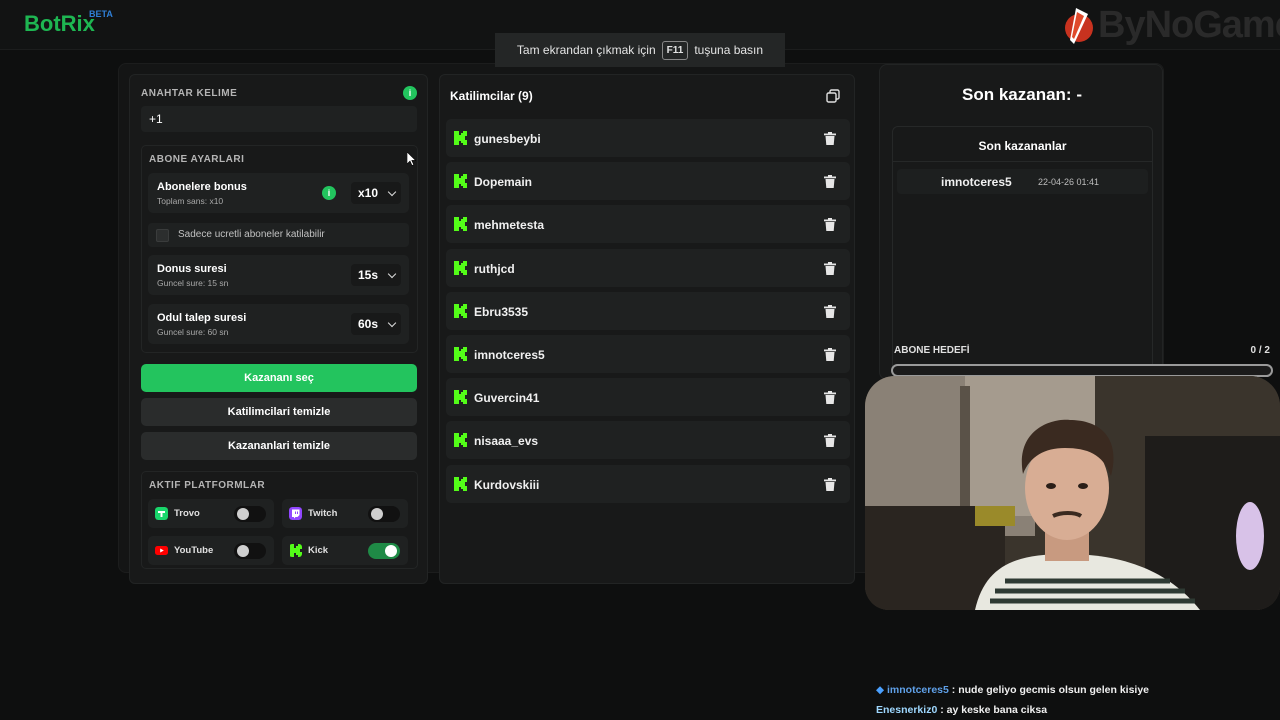  Describe the element at coordinates (318, 550) in the screenshot. I see `platform-kick-label: Kick` at that location.